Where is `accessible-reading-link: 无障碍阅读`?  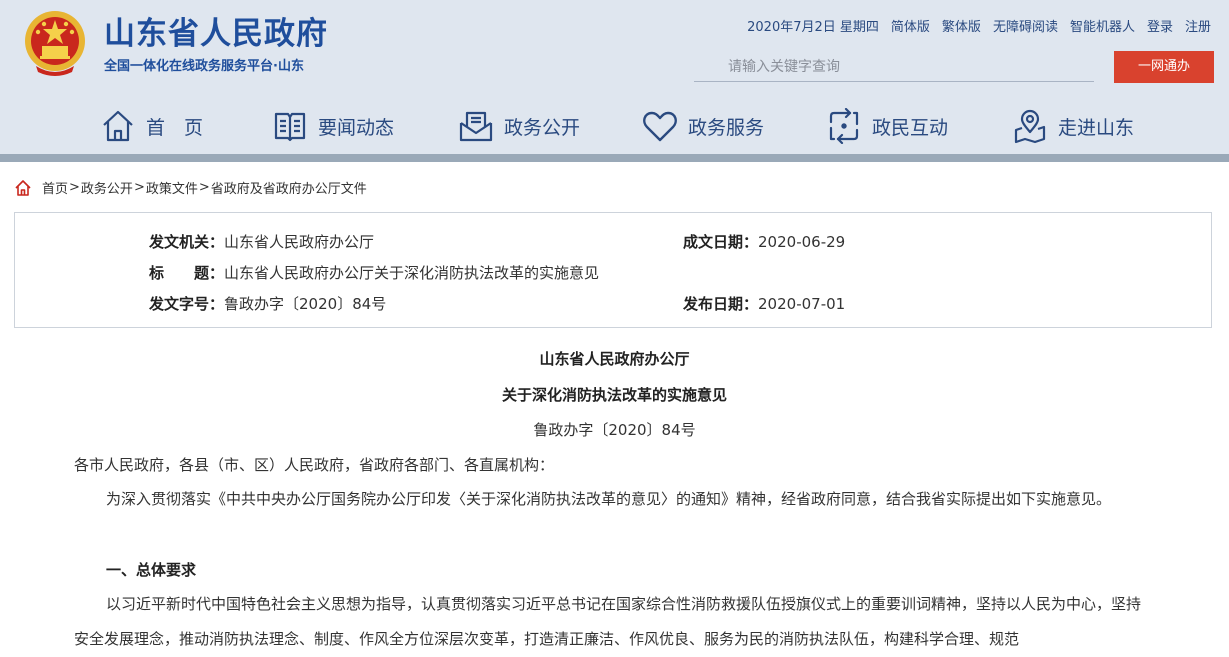 accessible-reading-link: 无障碍阅读 is located at coordinates (1025, 28).